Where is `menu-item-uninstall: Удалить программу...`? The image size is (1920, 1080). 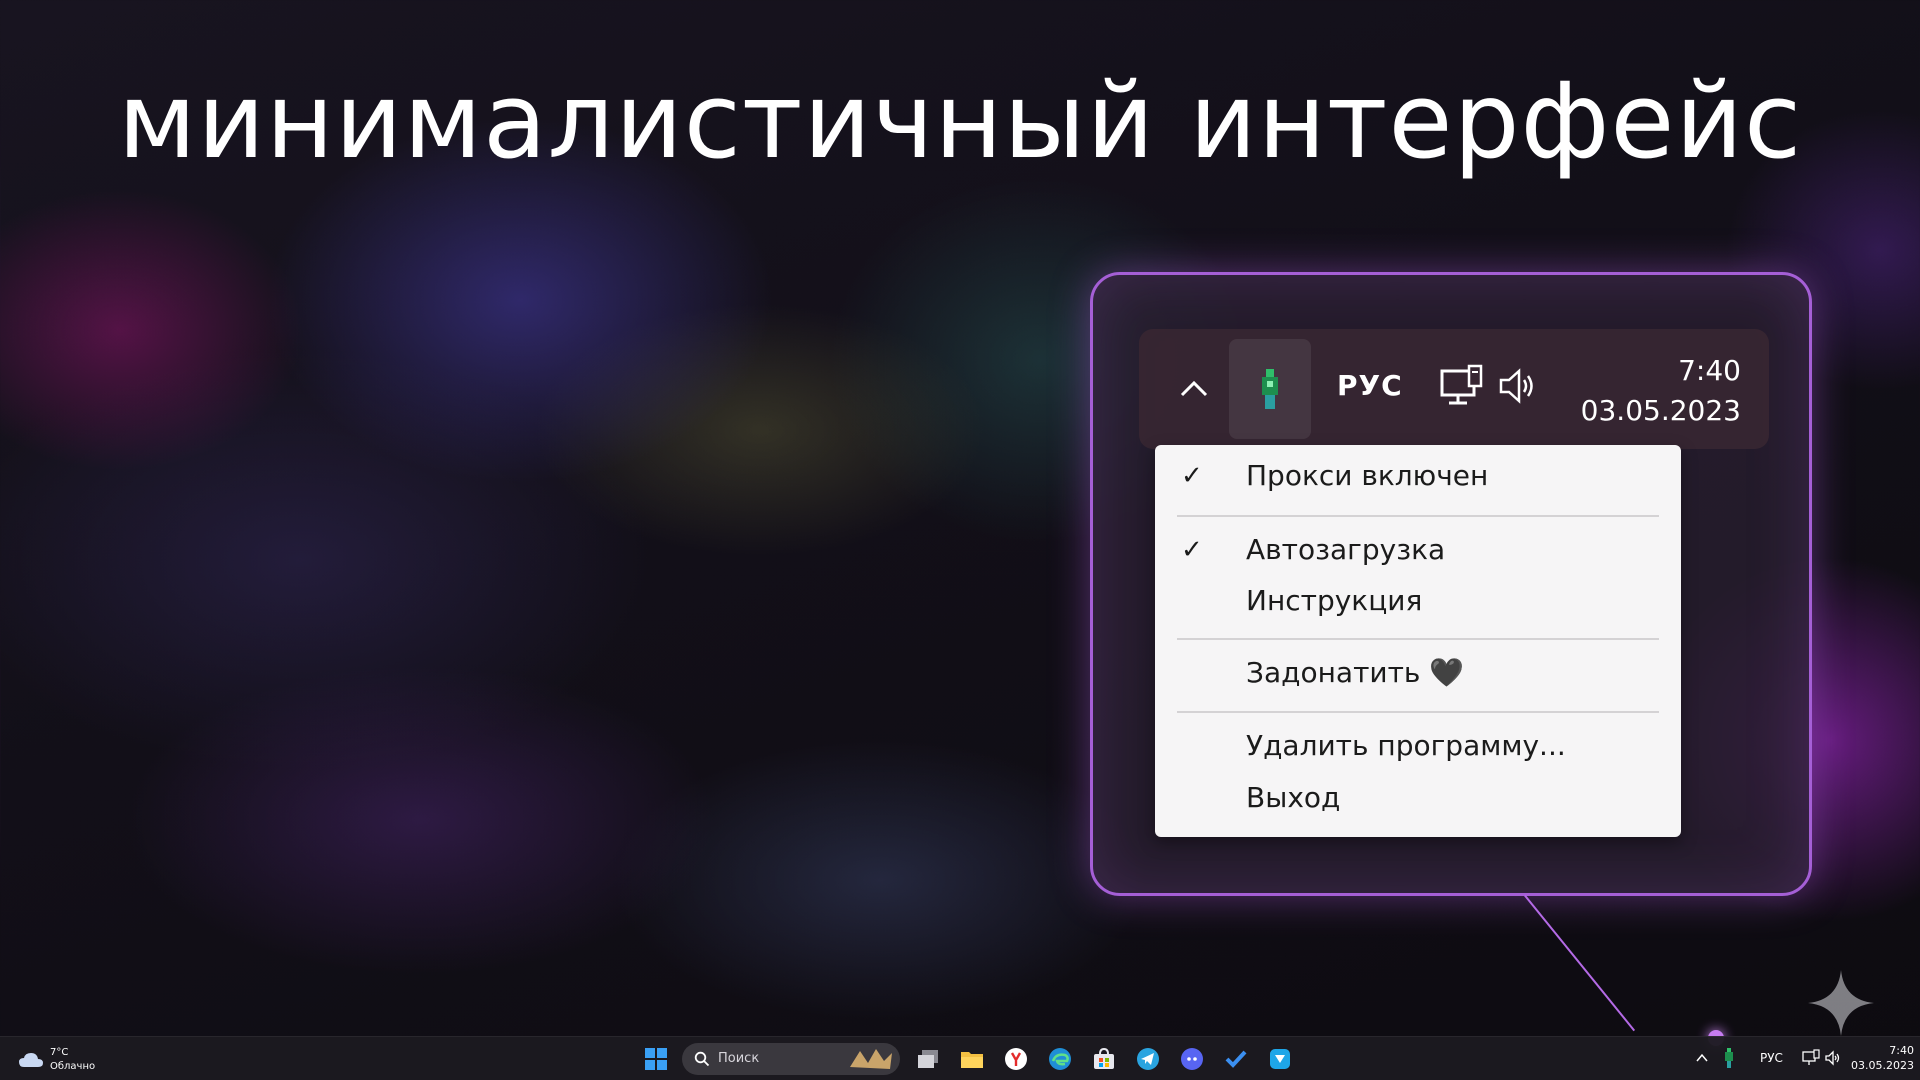 menu-item-uninstall: Удалить программу... is located at coordinates (1418, 746).